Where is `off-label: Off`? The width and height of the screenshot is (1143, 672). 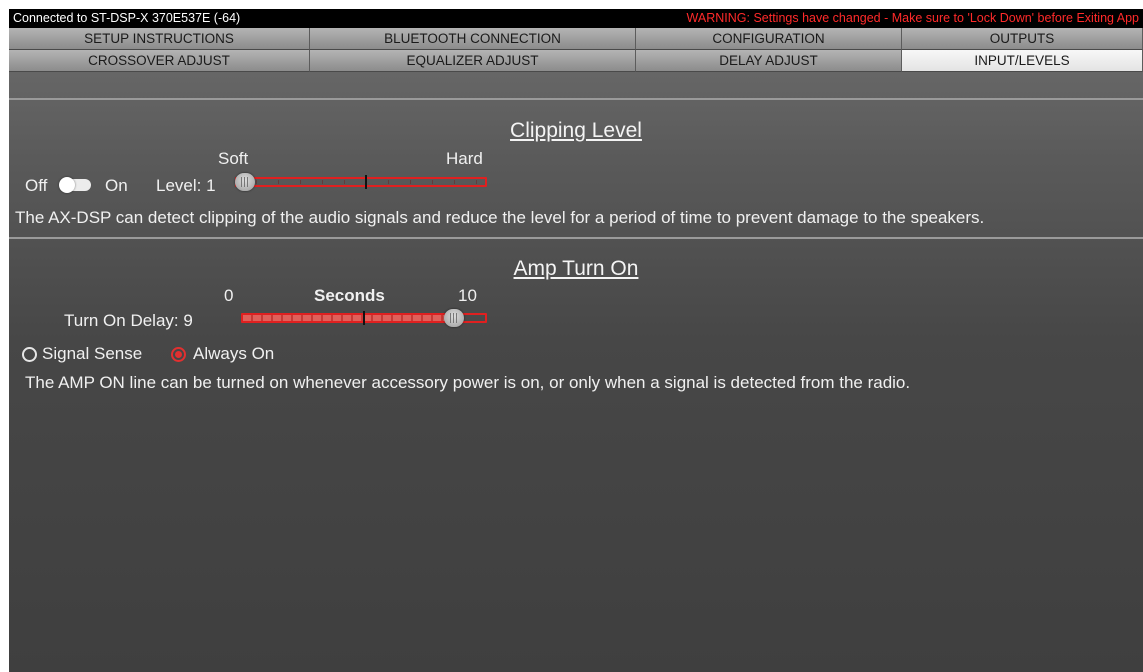
off-label: Off is located at coordinates (36, 185).